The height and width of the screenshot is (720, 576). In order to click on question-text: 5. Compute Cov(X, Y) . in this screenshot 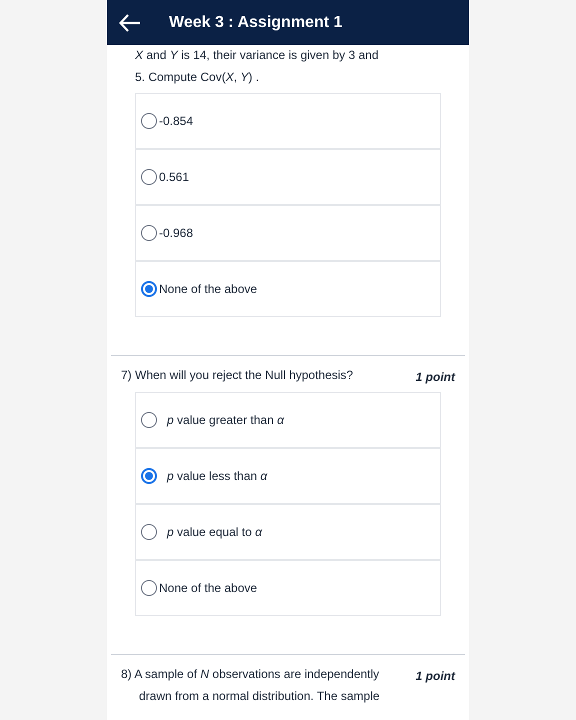, I will do `click(197, 77)`.